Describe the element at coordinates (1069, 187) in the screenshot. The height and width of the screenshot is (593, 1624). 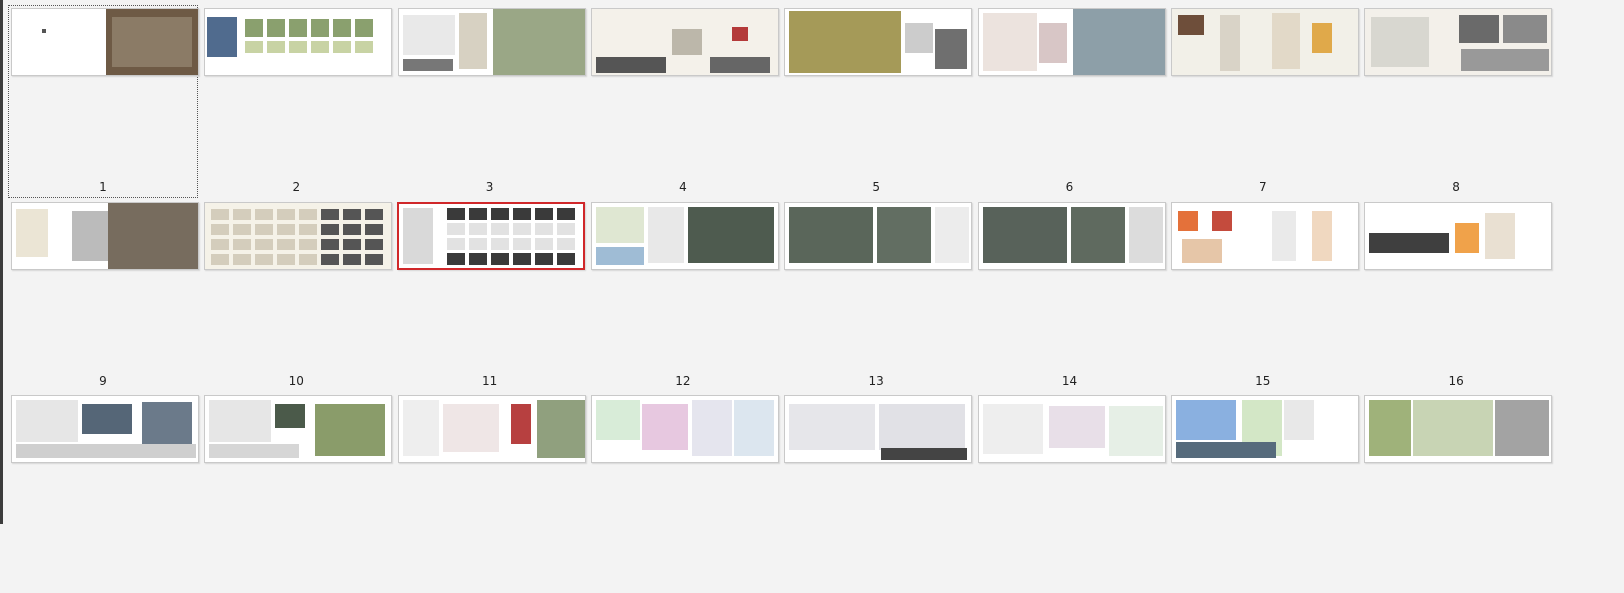
I see `slide-number-label: 6` at that location.